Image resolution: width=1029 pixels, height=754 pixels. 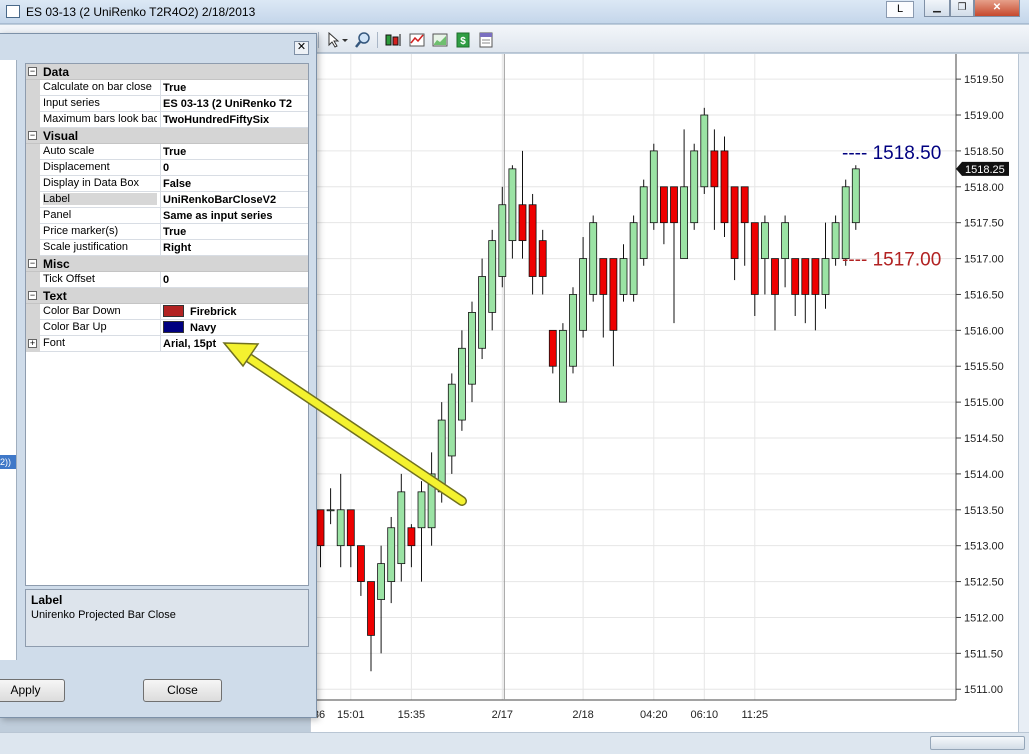 I want to click on property-value: Same as input series, so click(x=234, y=216).